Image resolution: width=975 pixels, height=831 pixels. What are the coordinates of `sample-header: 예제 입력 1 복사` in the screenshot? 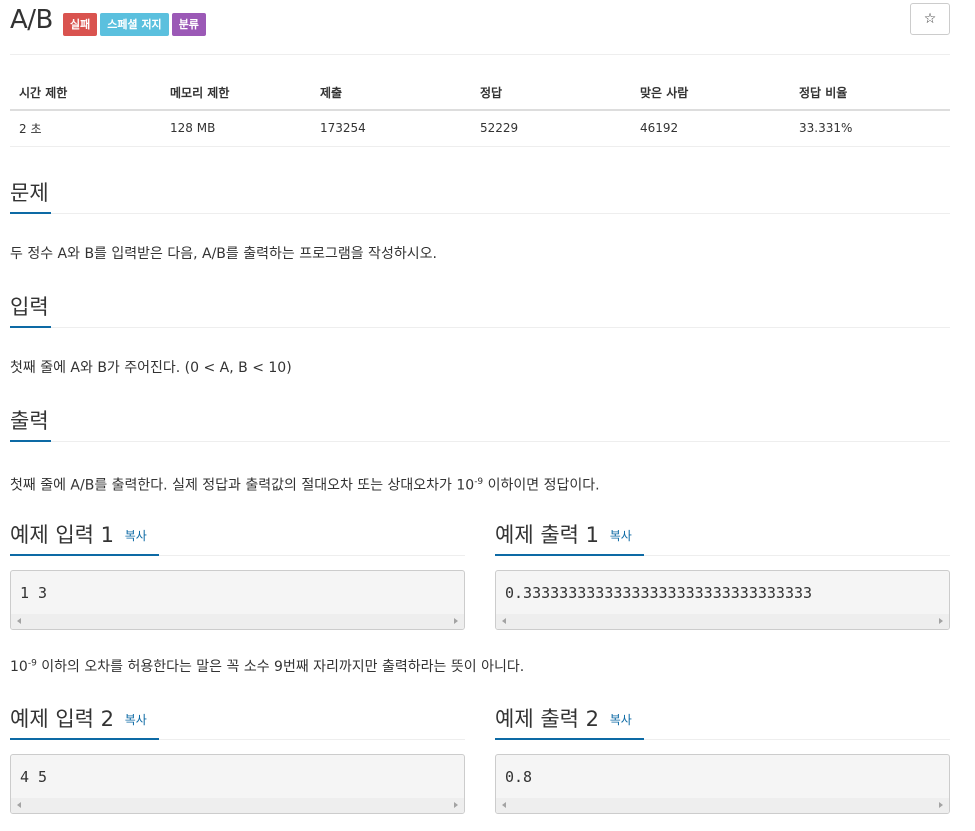 It's located at (237, 539).